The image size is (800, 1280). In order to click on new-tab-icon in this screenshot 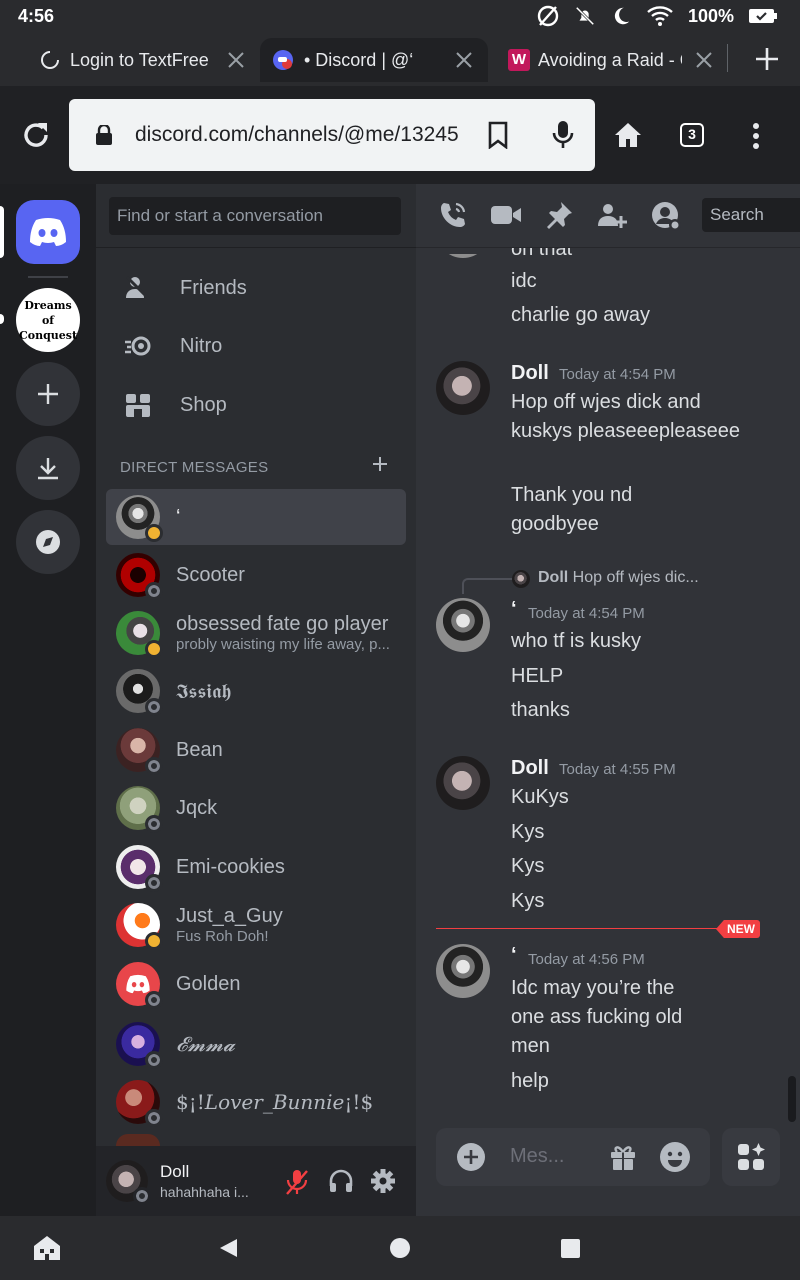, I will do `click(767, 59)`.